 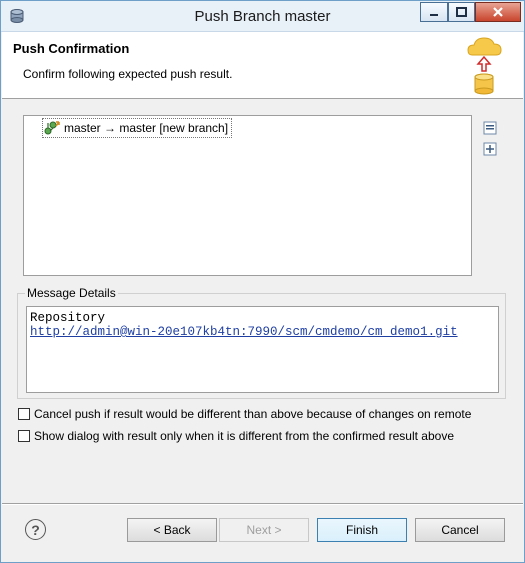 What do you see at coordinates (262, 16) in the screenshot?
I see `title-bar: Push Branch master` at bounding box center [262, 16].